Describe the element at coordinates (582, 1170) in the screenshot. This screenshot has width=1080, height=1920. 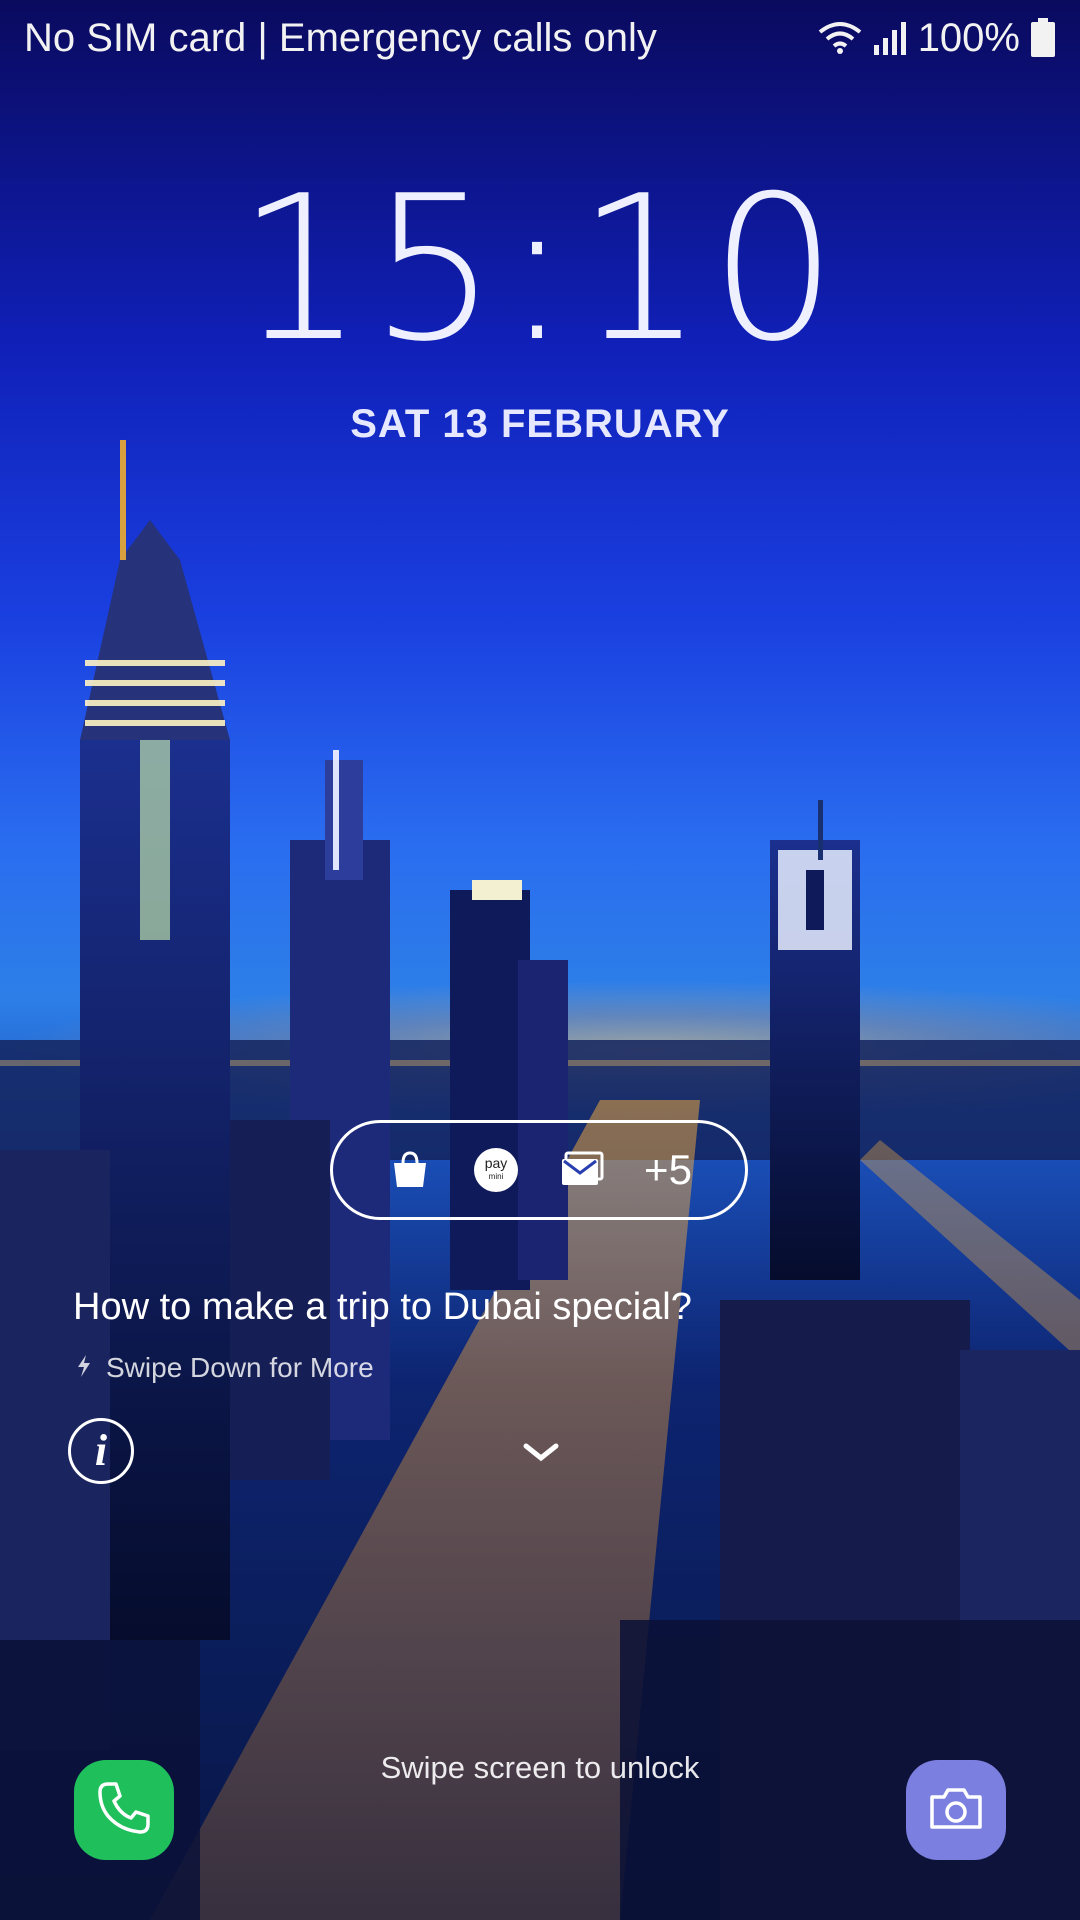
I see `email-icon` at that location.